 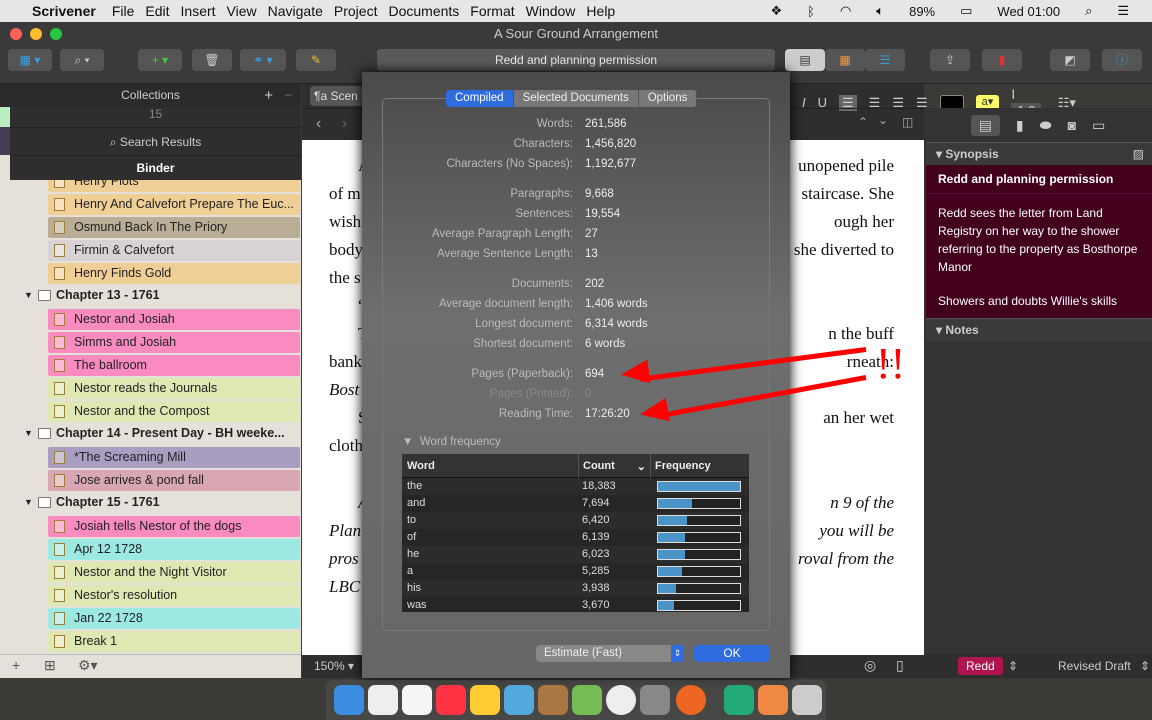 I want to click on table-row: his 3,938, so click(x=575, y=588).